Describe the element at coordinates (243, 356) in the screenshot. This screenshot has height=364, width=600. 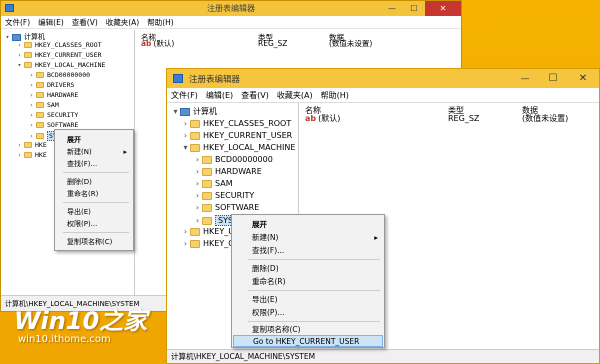
I see `status-path: 计算机\HKEY_LOCAL_MACHINE\SYSTEM` at that location.